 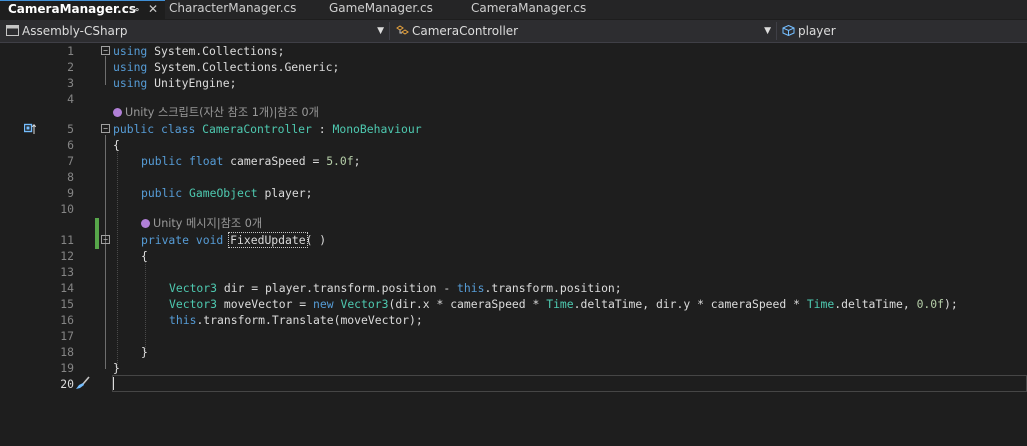 What do you see at coordinates (513, 113) in the screenshot?
I see `codelens-line: Unity 스크립트(자산 참조 1개)|참조 0개` at bounding box center [513, 113].